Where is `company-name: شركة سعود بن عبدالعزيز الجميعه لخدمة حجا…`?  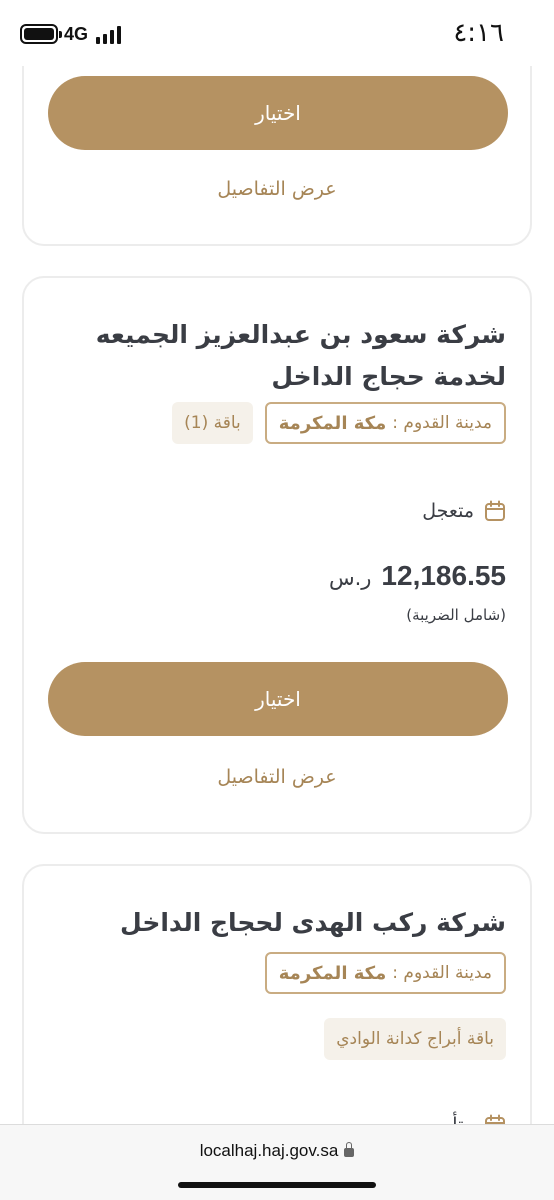 company-name: شركة سعود بن عبدالعزيز الجميعه لخدمة حجا… is located at coordinates (277, 356).